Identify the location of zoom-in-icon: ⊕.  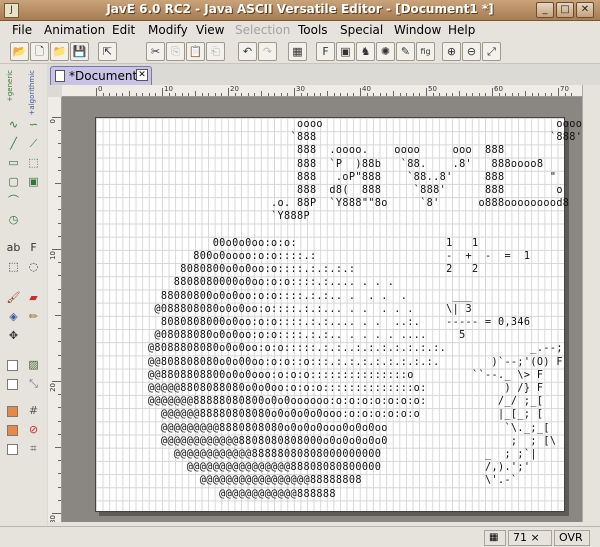
(451, 51).